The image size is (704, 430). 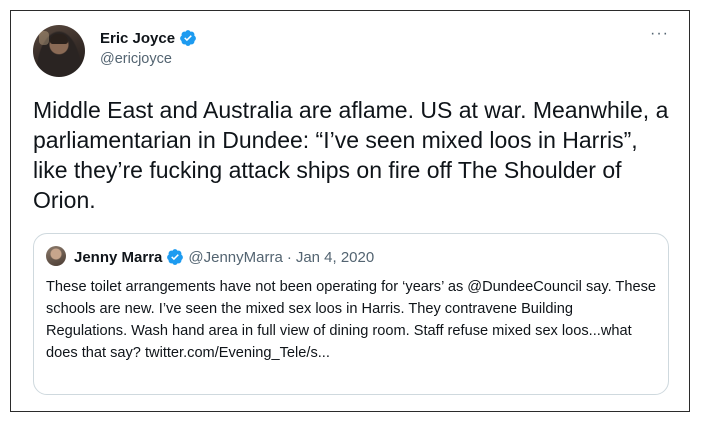 I want to click on quoted-author-handle: @JennyMarra, so click(x=235, y=257).